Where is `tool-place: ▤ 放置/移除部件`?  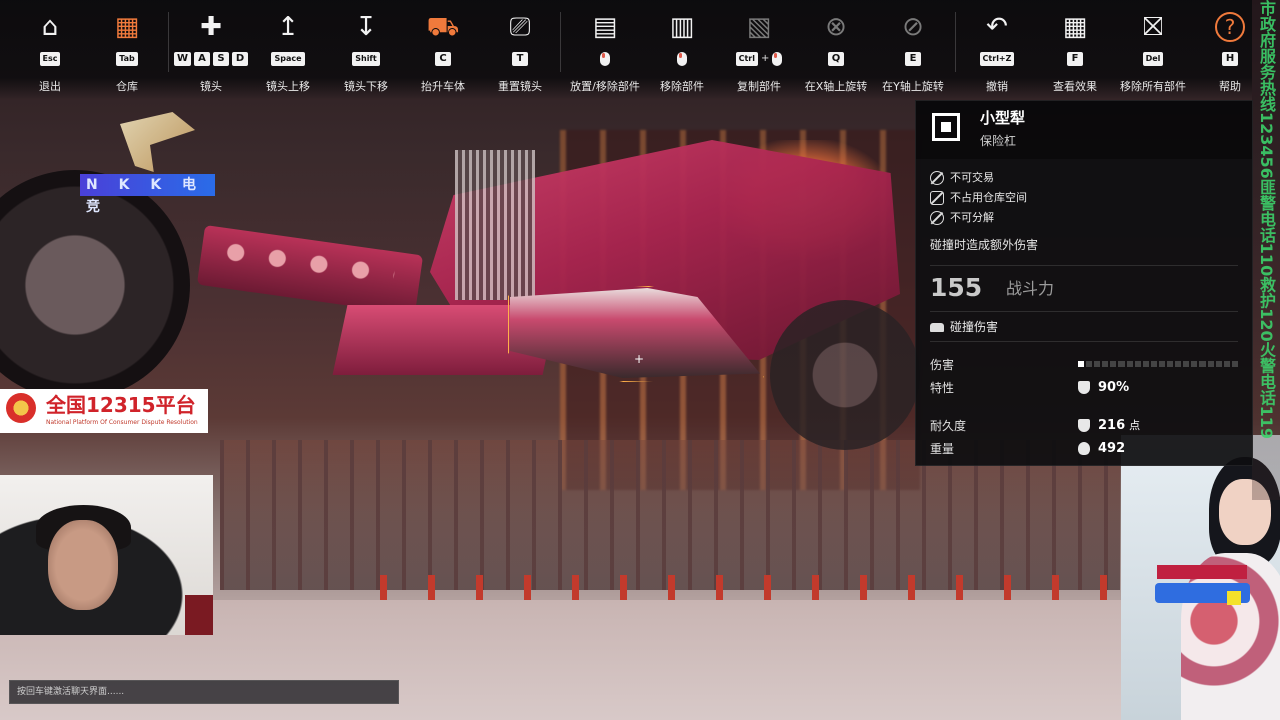
tool-place: ▤ 放置/移除部件 is located at coordinates (605, 58).